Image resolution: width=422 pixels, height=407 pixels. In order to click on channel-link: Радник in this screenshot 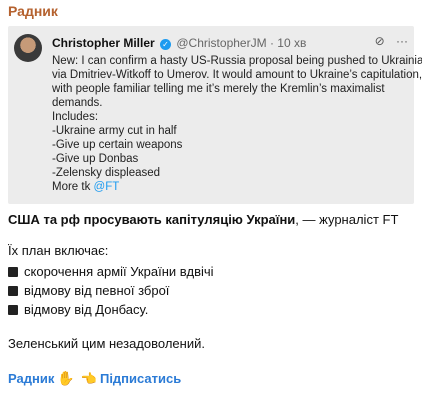, I will do `click(31, 378)`.